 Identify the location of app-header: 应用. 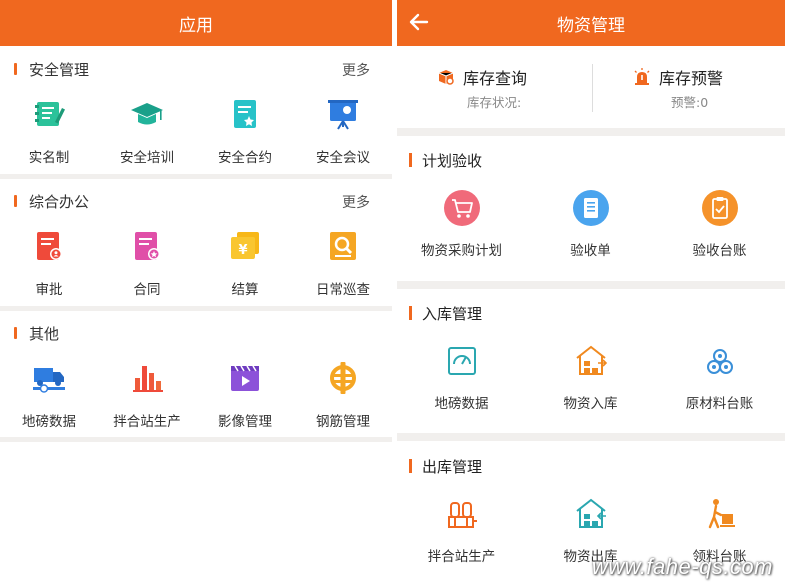
(196, 23).